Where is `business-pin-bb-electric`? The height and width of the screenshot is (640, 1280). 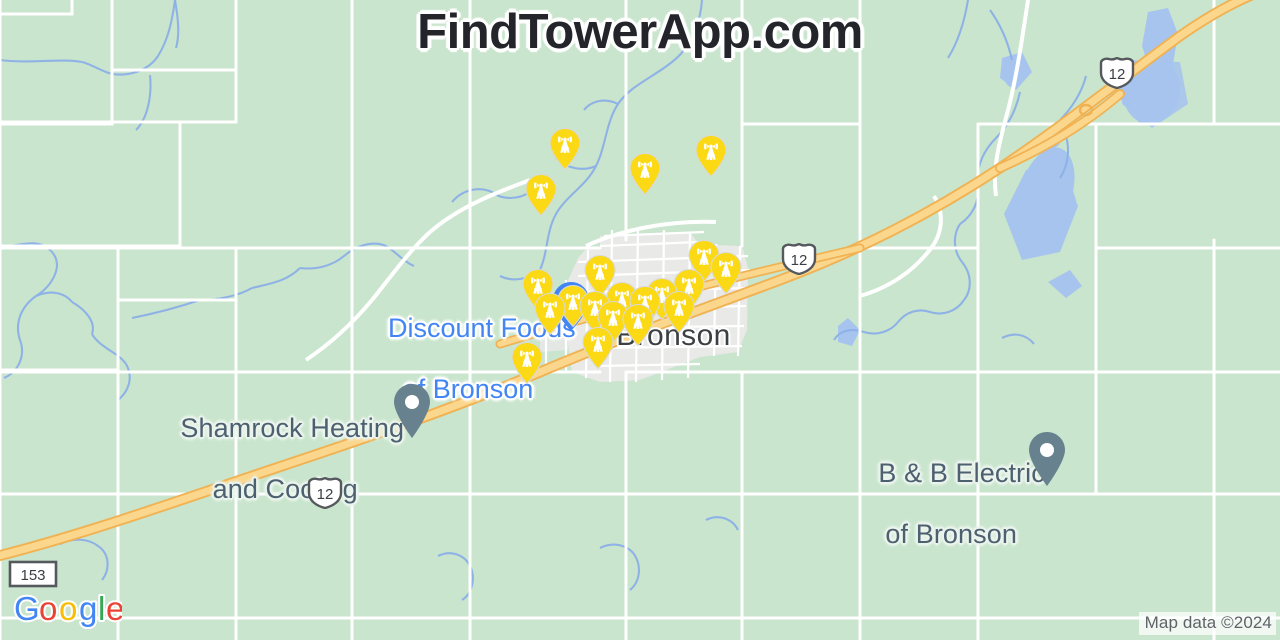 business-pin-bb-electric is located at coordinates (1047, 459).